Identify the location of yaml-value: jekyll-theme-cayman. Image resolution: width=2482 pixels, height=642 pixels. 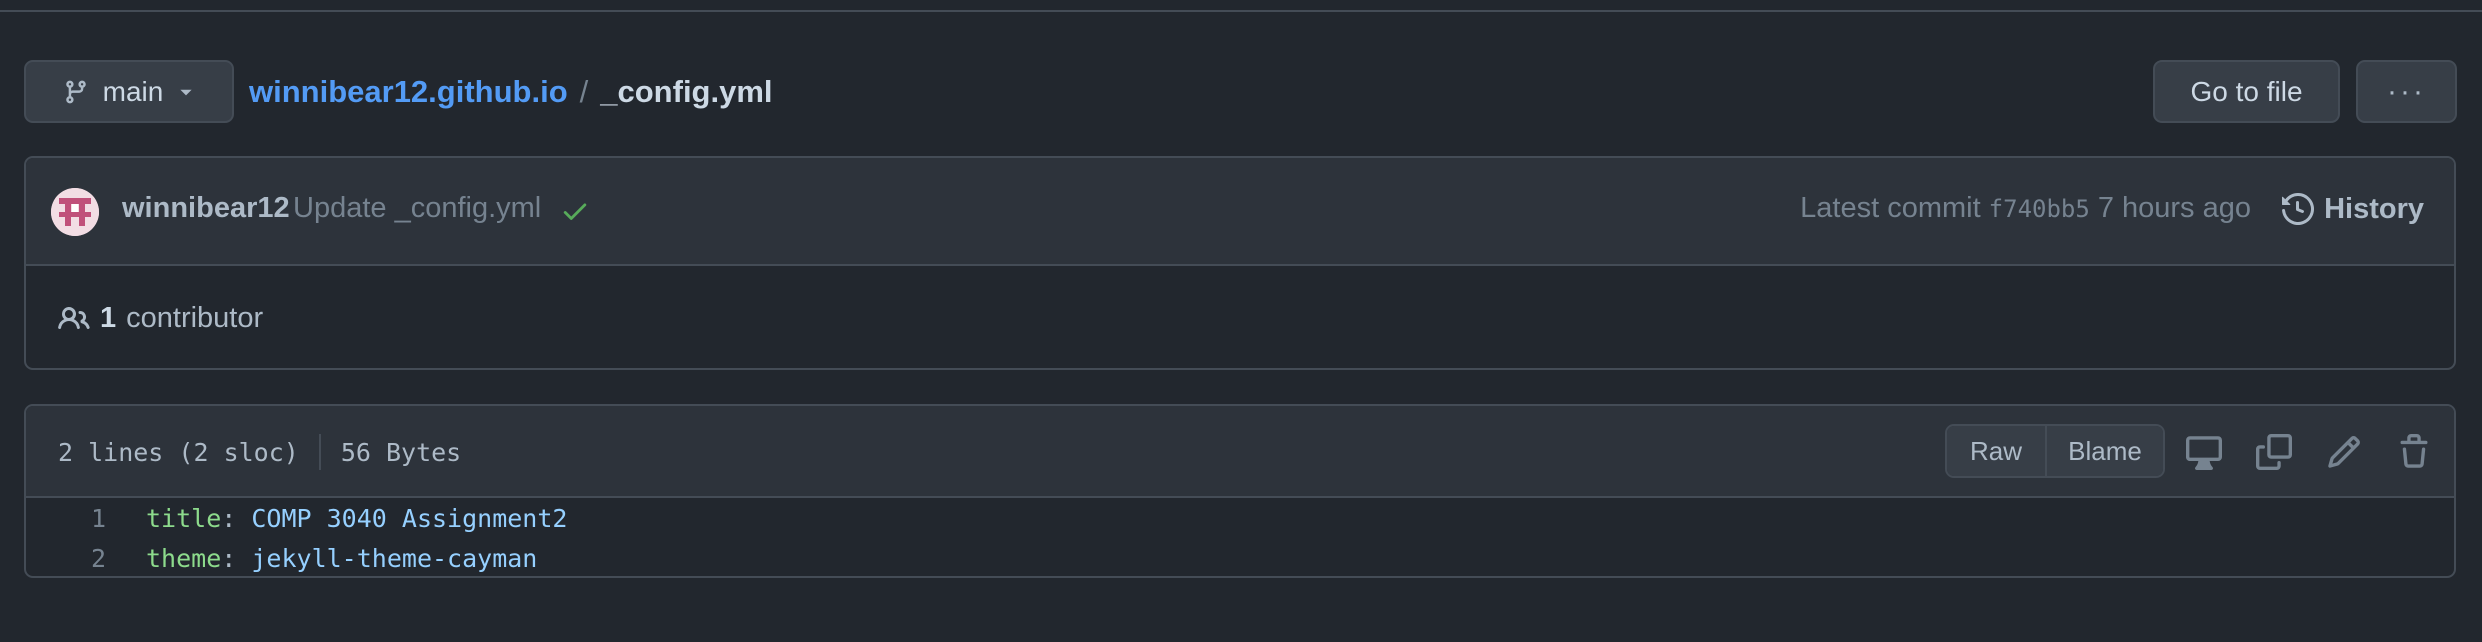
(394, 558).